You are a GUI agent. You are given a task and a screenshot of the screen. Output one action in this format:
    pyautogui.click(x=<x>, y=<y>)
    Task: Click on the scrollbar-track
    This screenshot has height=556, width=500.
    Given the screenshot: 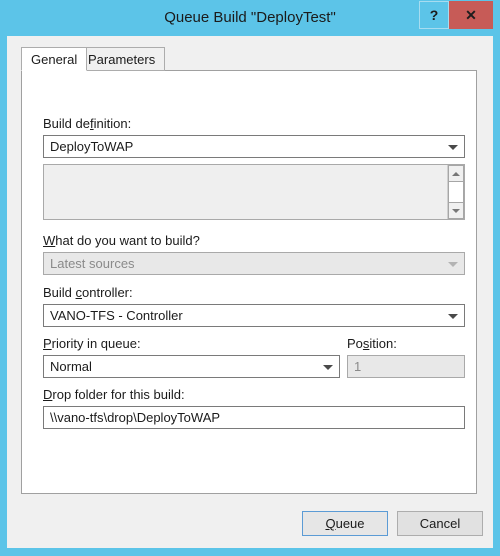 What is the action you would take?
    pyautogui.click(x=456, y=192)
    